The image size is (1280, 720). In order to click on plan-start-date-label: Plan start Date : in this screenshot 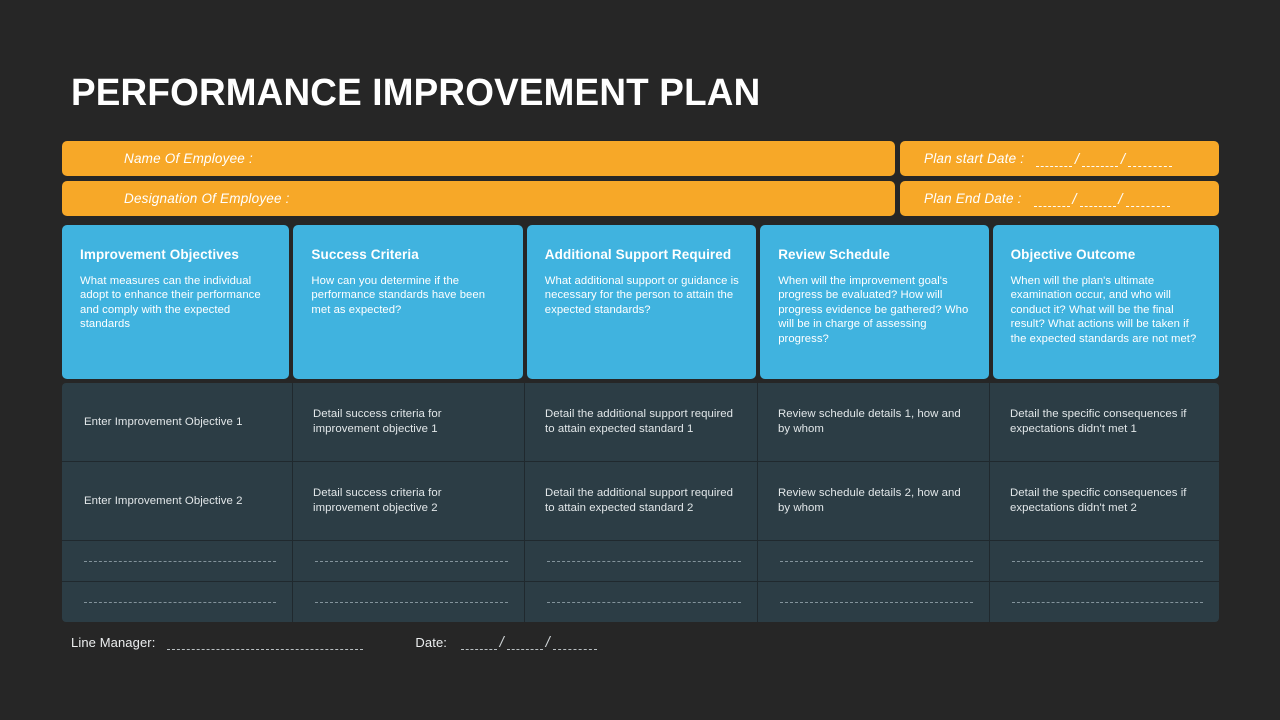, I will do `click(974, 158)`.